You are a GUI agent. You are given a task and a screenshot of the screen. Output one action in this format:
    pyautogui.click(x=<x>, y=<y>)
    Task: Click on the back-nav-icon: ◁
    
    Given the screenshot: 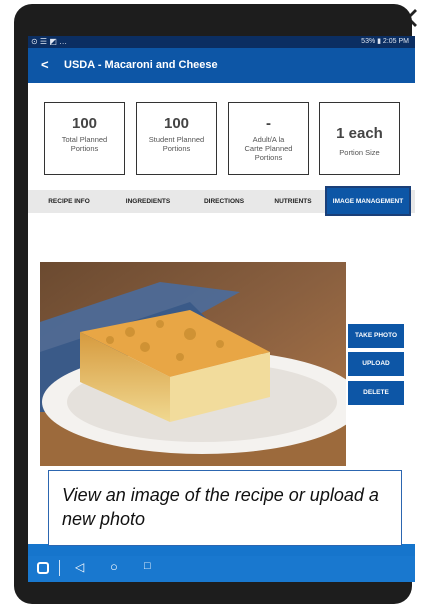 What is the action you would take?
    pyautogui.click(x=79, y=567)
    